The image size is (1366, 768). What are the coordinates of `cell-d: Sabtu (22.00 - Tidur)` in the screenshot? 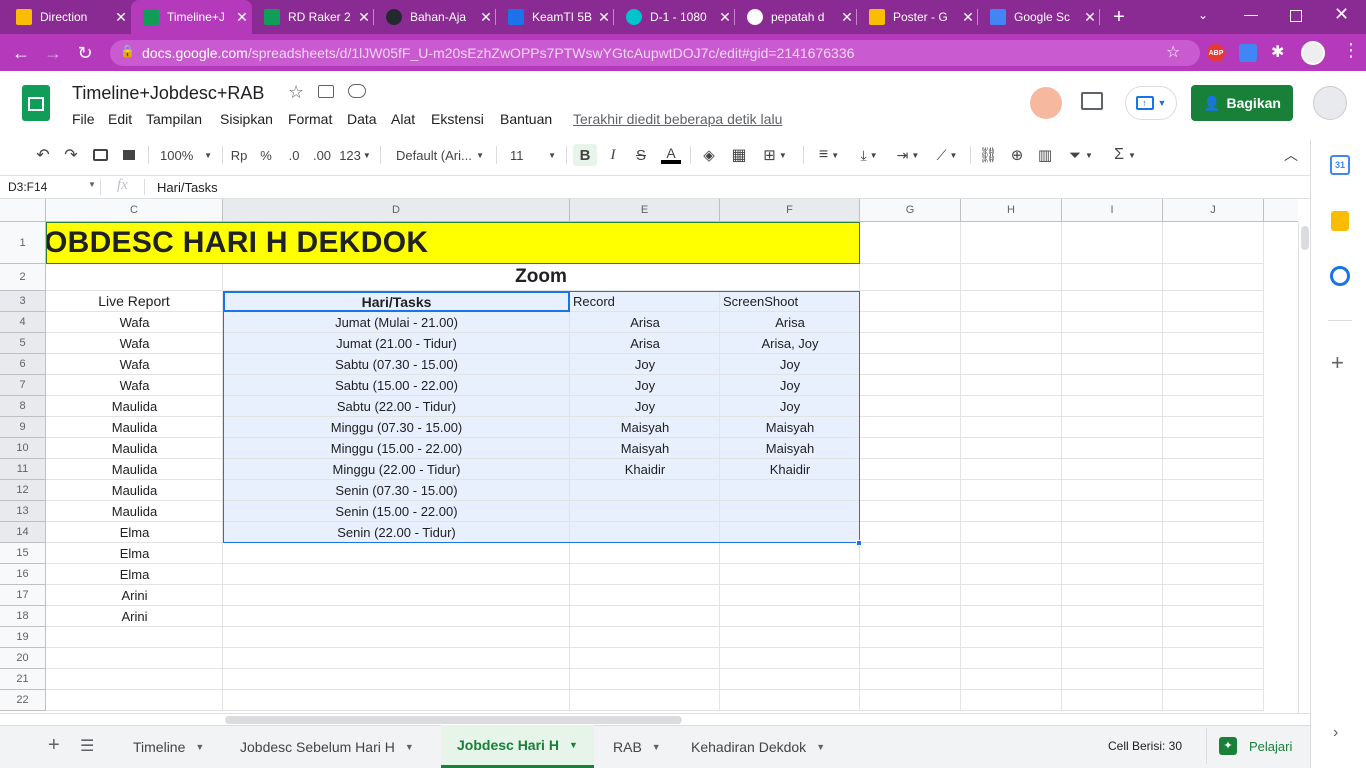 It's located at (396, 406).